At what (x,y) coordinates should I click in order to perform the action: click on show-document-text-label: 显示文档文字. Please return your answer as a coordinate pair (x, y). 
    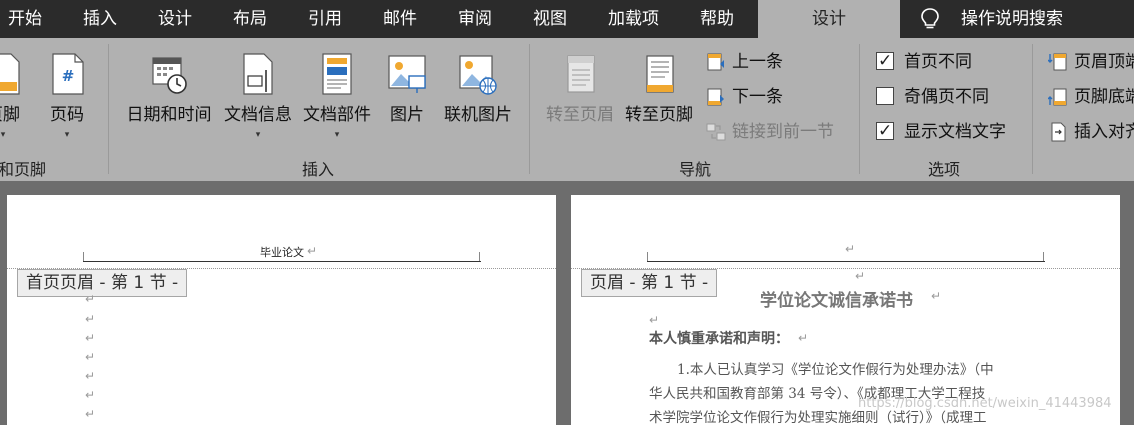
    Looking at the image, I should click on (955, 132).